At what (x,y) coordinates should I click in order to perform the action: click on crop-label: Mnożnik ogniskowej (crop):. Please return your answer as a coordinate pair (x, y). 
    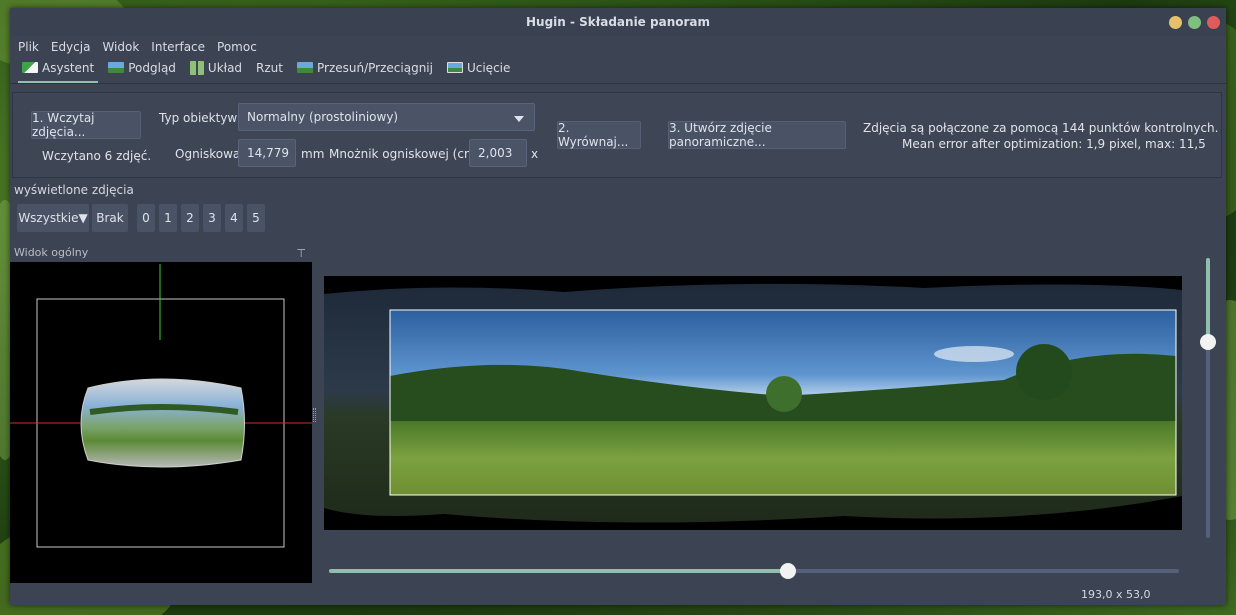
    Looking at the image, I should click on (411, 154).